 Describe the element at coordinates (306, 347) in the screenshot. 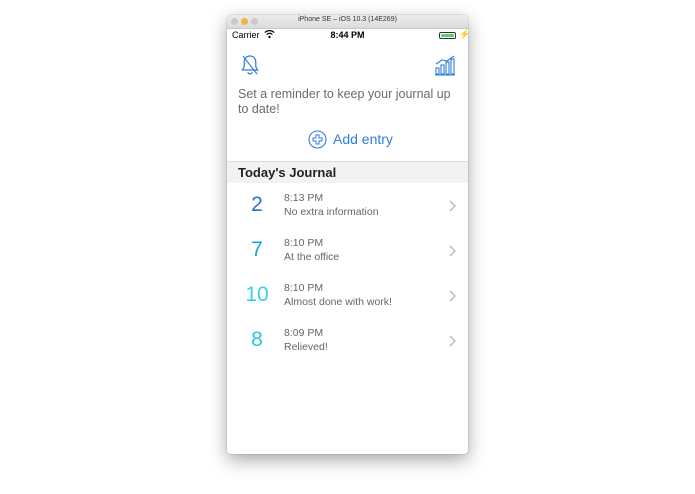

I see `entry-note: Relieved!` at that location.